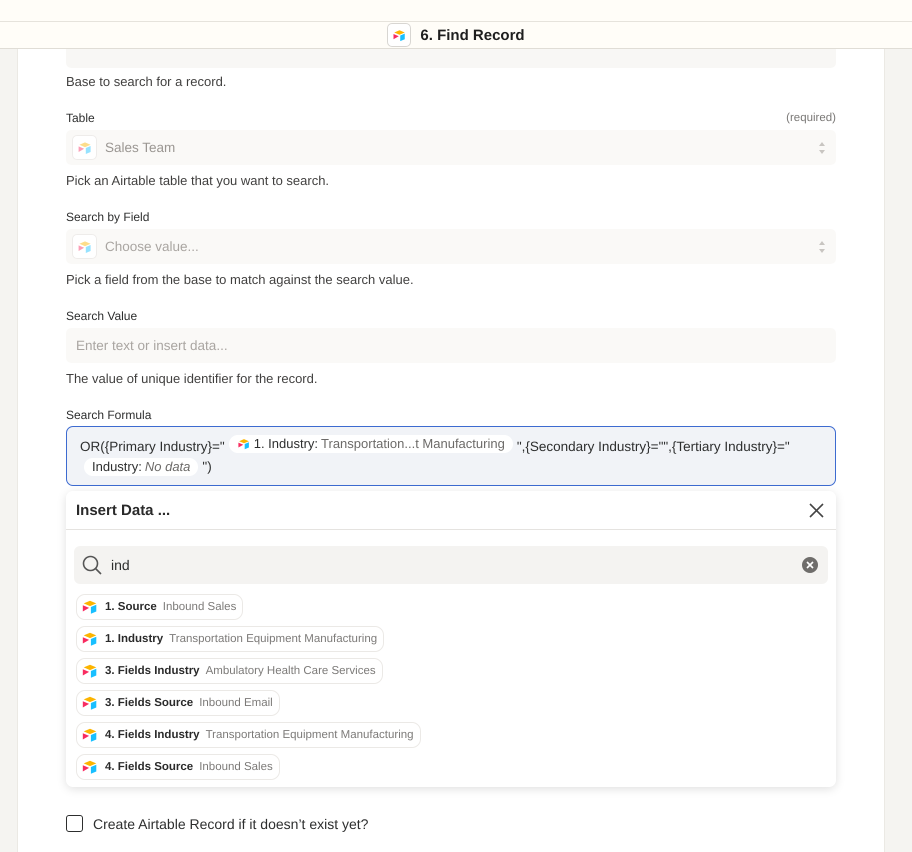  I want to click on clear-button, so click(810, 565).